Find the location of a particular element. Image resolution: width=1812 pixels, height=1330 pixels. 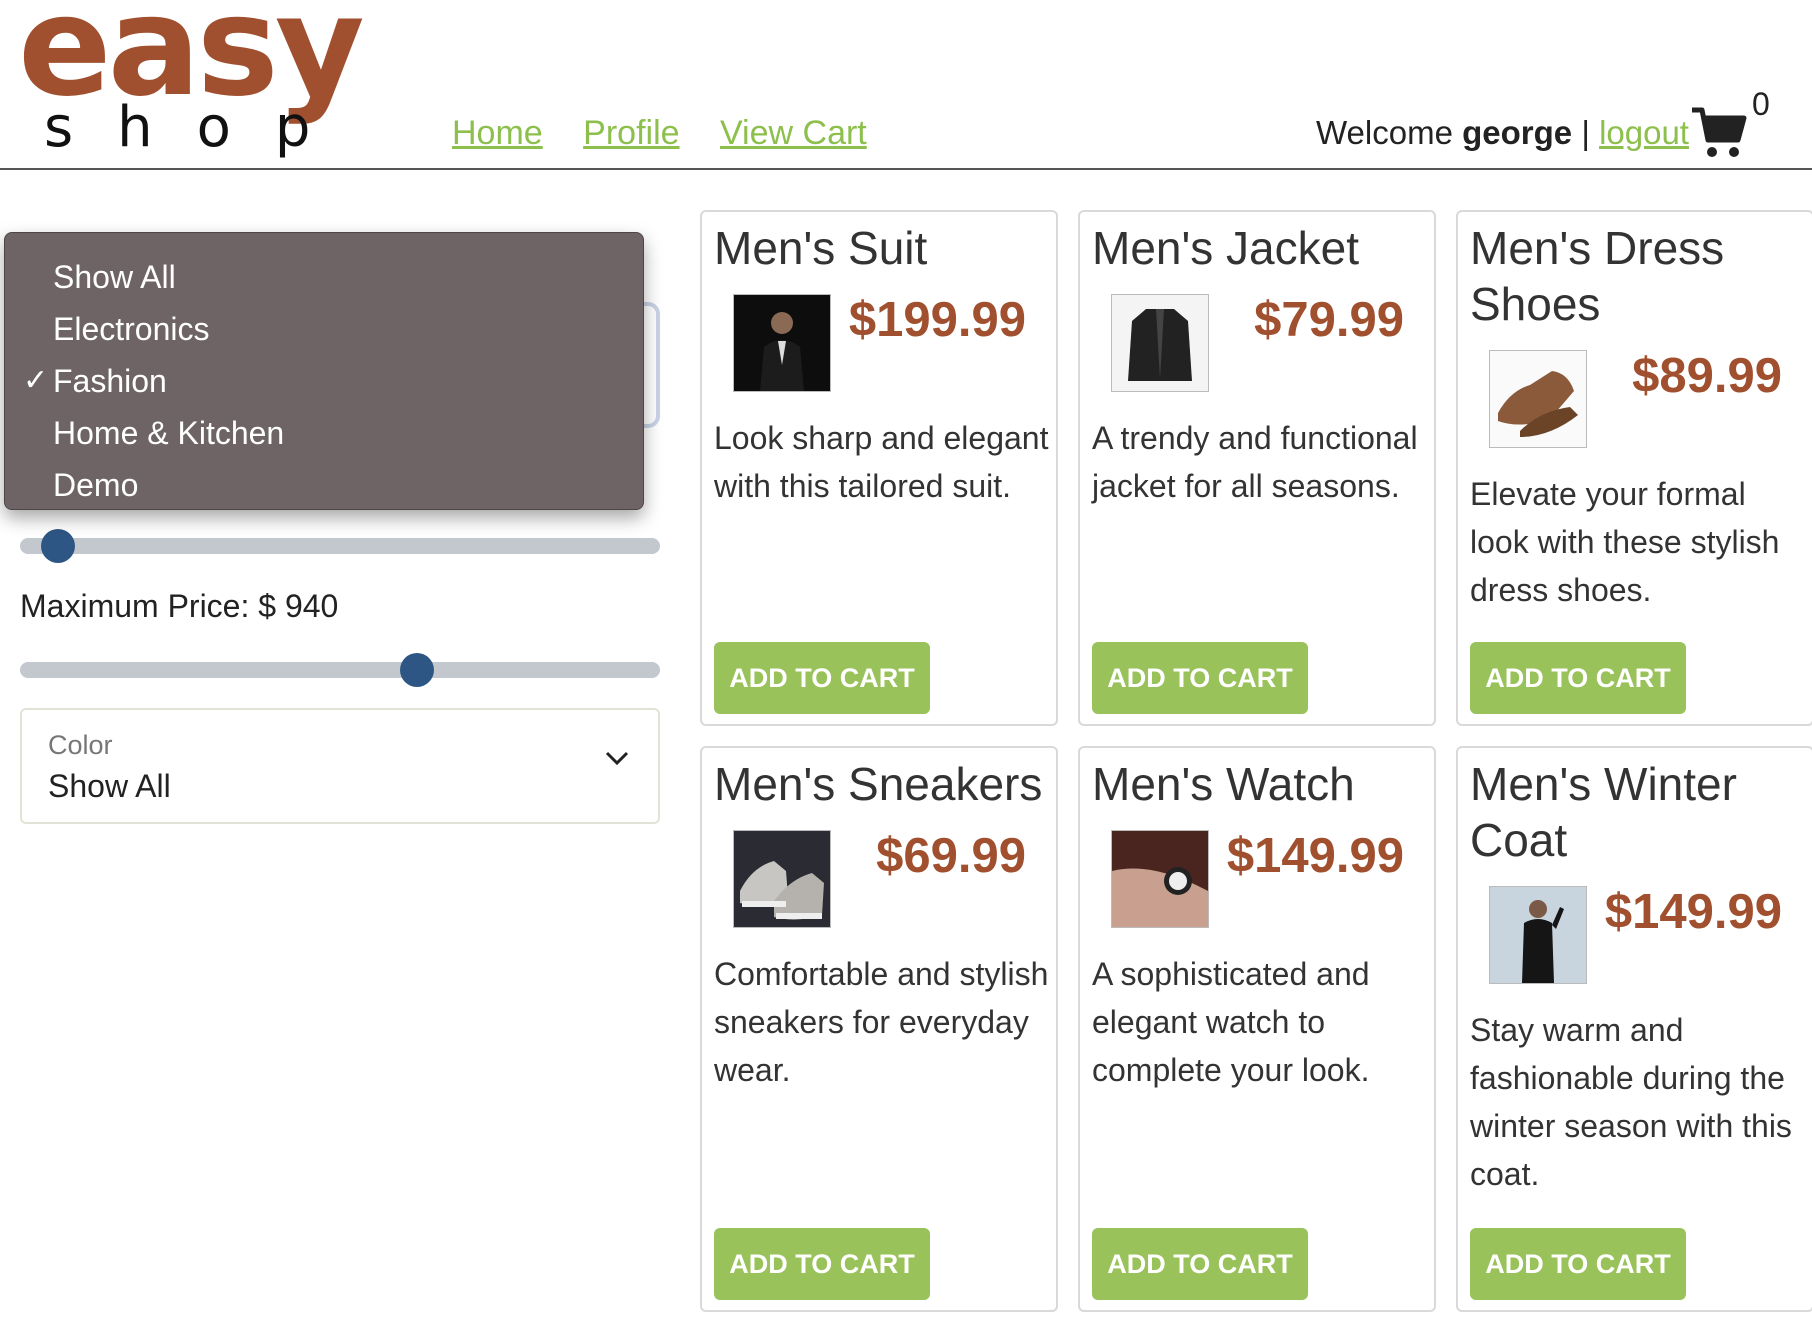

cart-count: 0 is located at coordinates (1761, 104).